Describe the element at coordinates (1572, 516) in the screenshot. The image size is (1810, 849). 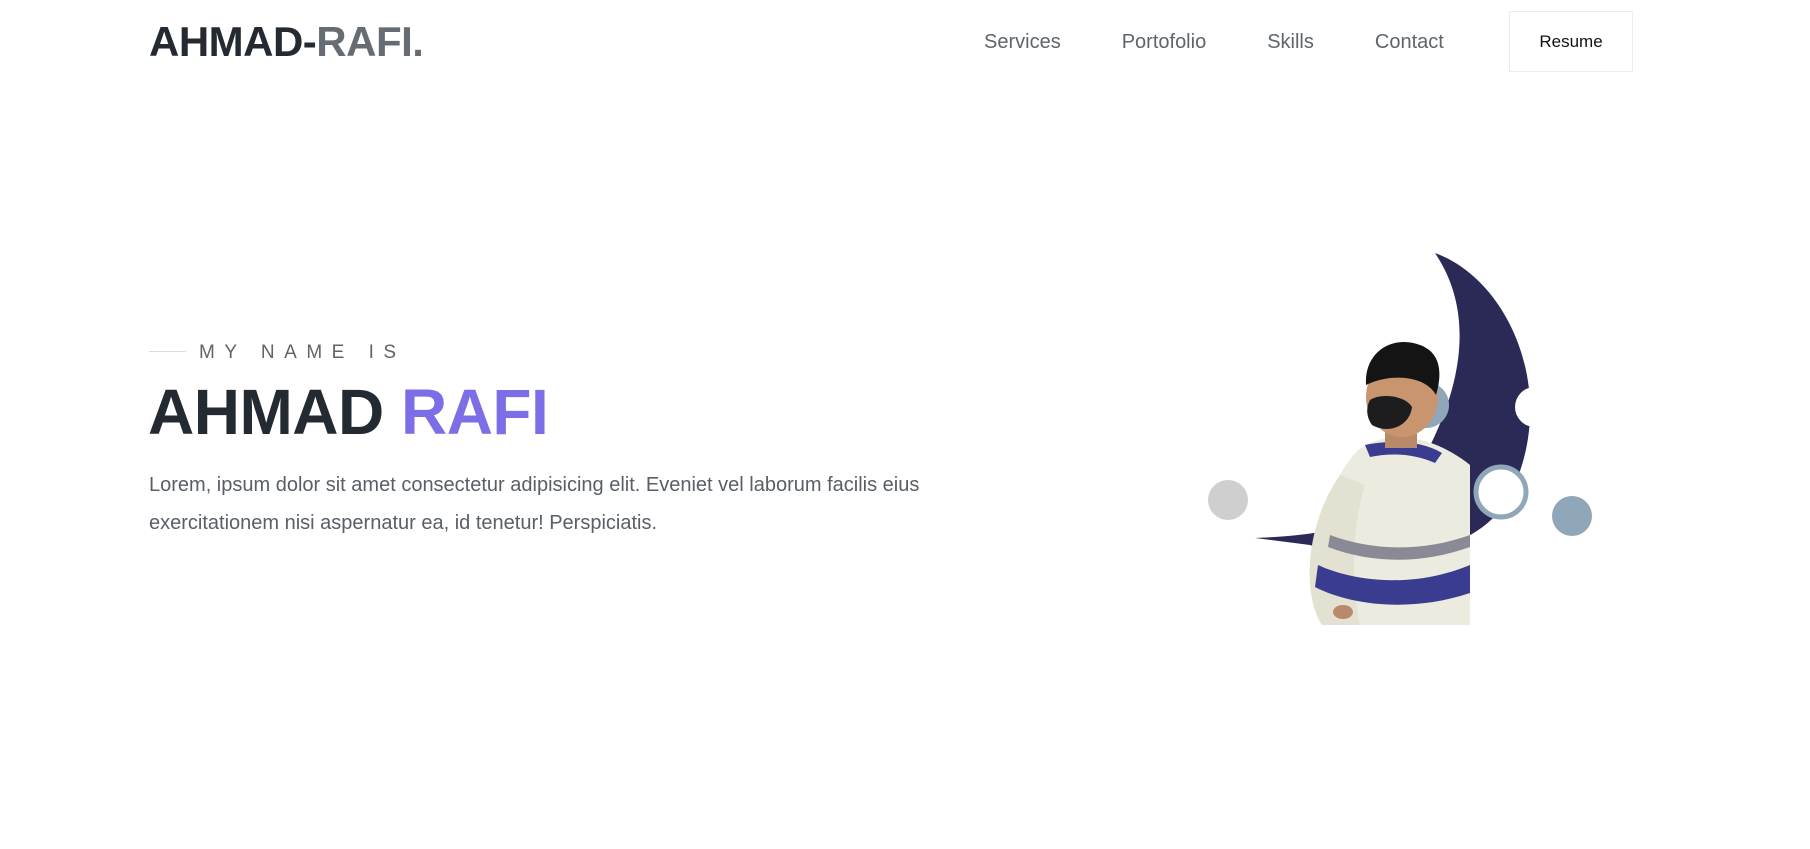
I see `bubble-blue-right` at that location.